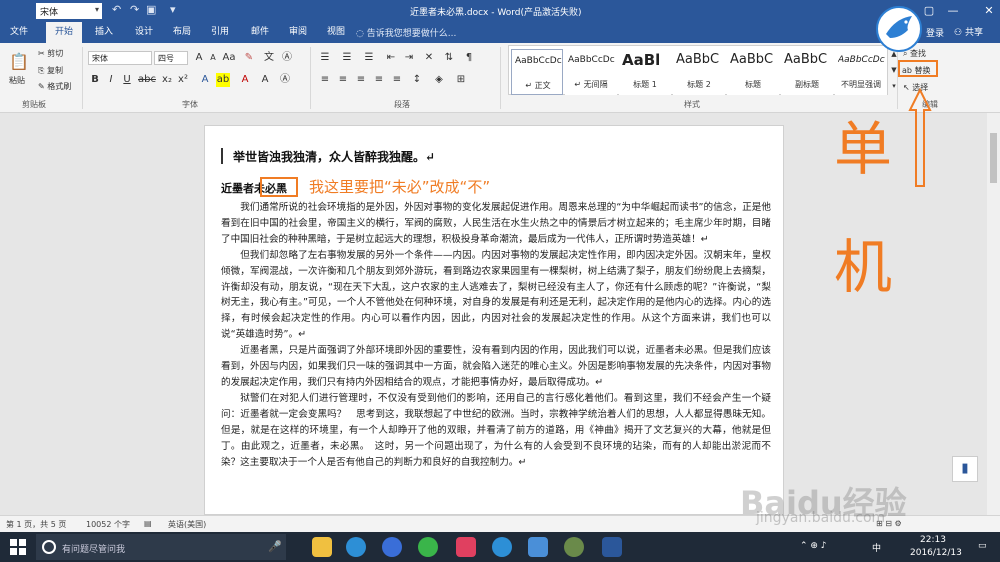 This screenshot has height=562, width=1000. I want to click on change-case-icon: Aa, so click(229, 58).